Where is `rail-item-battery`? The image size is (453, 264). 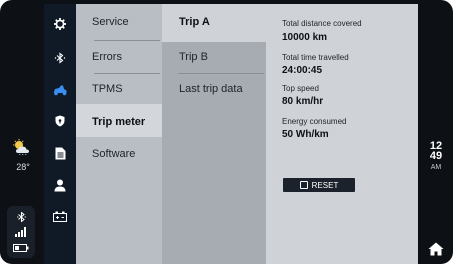 rail-item-battery is located at coordinates (60, 216).